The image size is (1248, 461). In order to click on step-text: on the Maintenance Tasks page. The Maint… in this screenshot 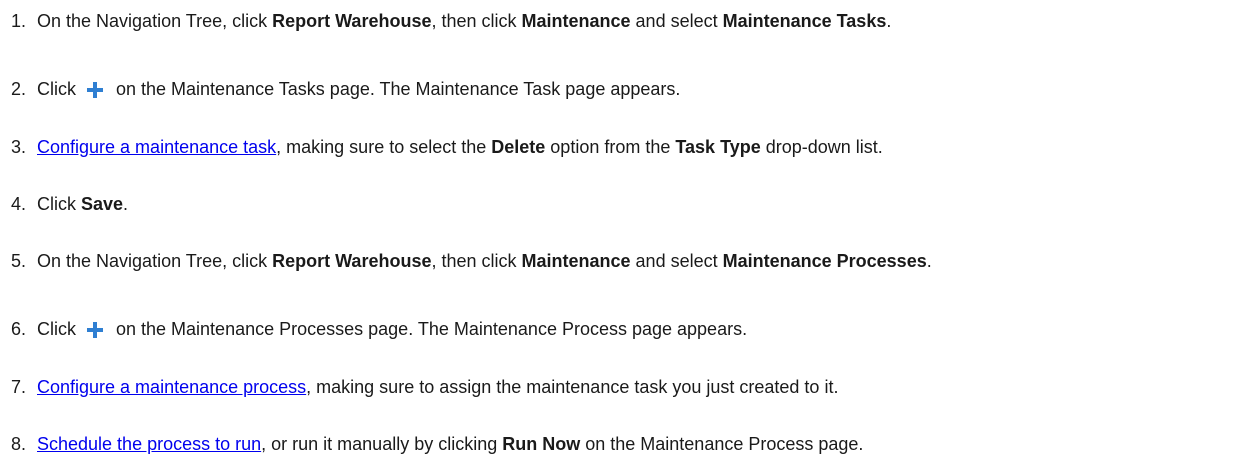, I will do `click(398, 89)`.